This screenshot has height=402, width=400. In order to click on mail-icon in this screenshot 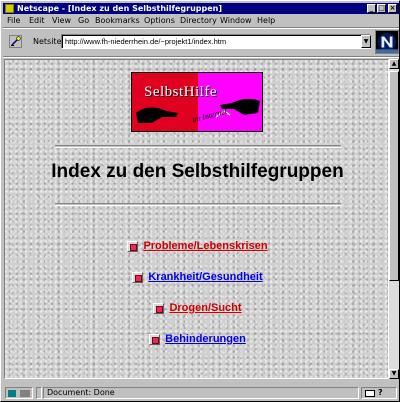, I will do `click(370, 393)`.